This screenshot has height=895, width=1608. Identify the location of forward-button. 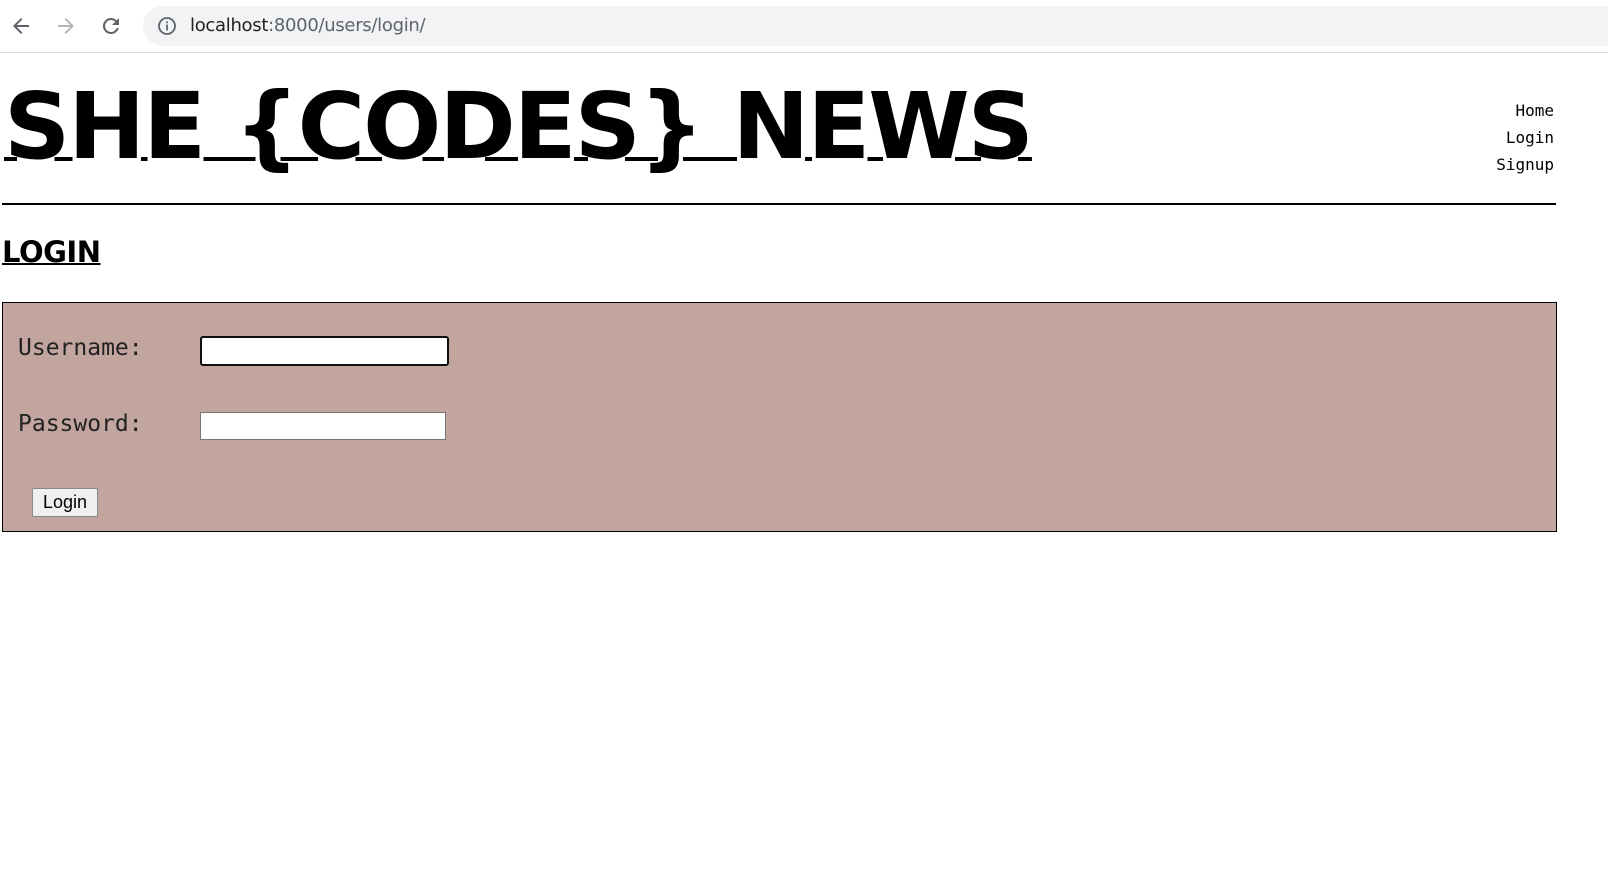
(66, 26).